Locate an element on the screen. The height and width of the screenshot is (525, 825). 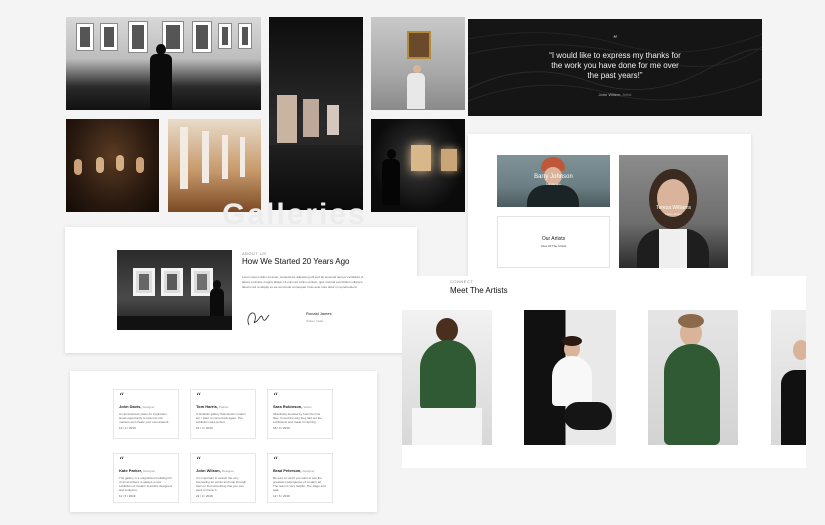
review-date: 22 / 4 / 2019 is located at coordinates (204, 496).